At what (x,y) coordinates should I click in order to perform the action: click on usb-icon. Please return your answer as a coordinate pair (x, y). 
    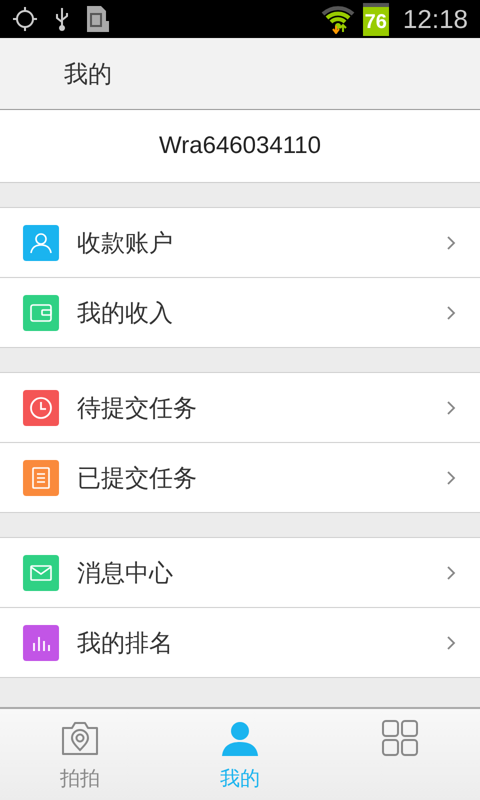
    Looking at the image, I should click on (62, 19).